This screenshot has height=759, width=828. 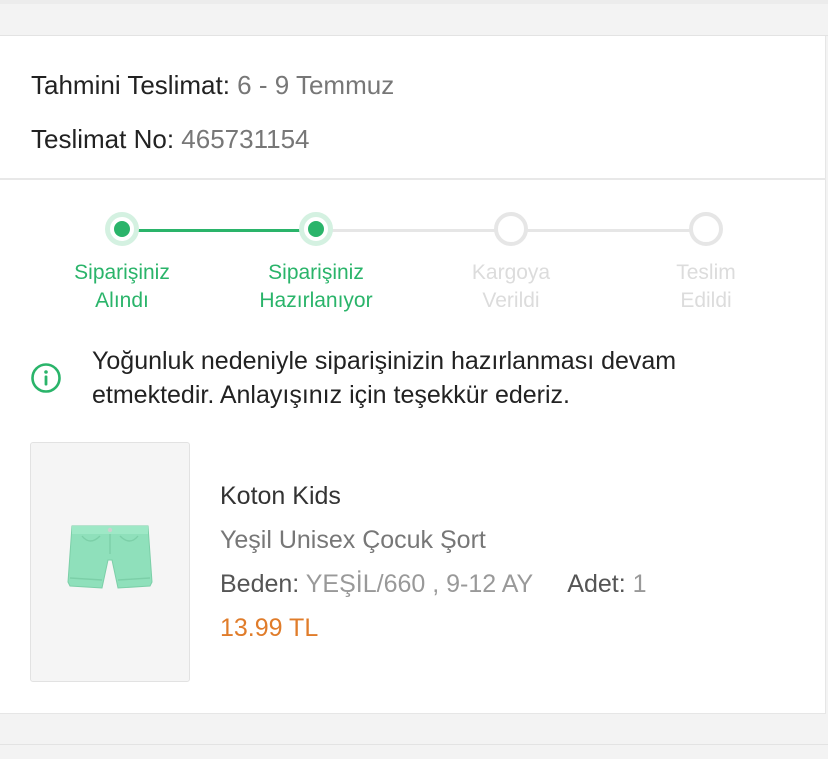 I want to click on step-label: Teslim Edildi, so click(x=706, y=286).